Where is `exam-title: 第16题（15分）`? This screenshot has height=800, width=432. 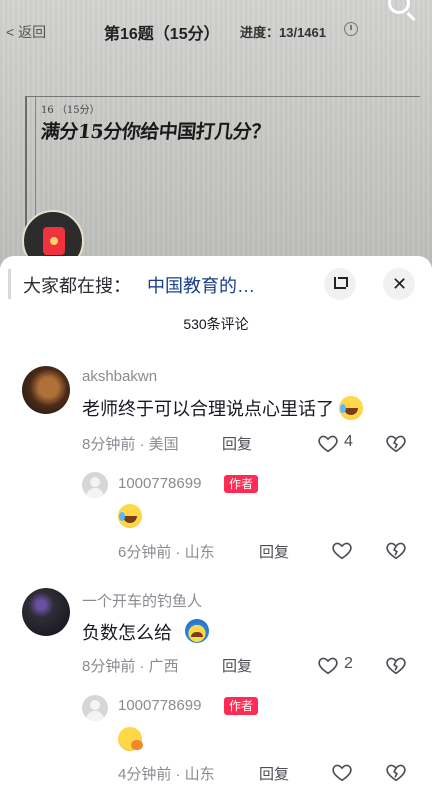
exam-title: 第16题（15分） is located at coordinates (162, 34).